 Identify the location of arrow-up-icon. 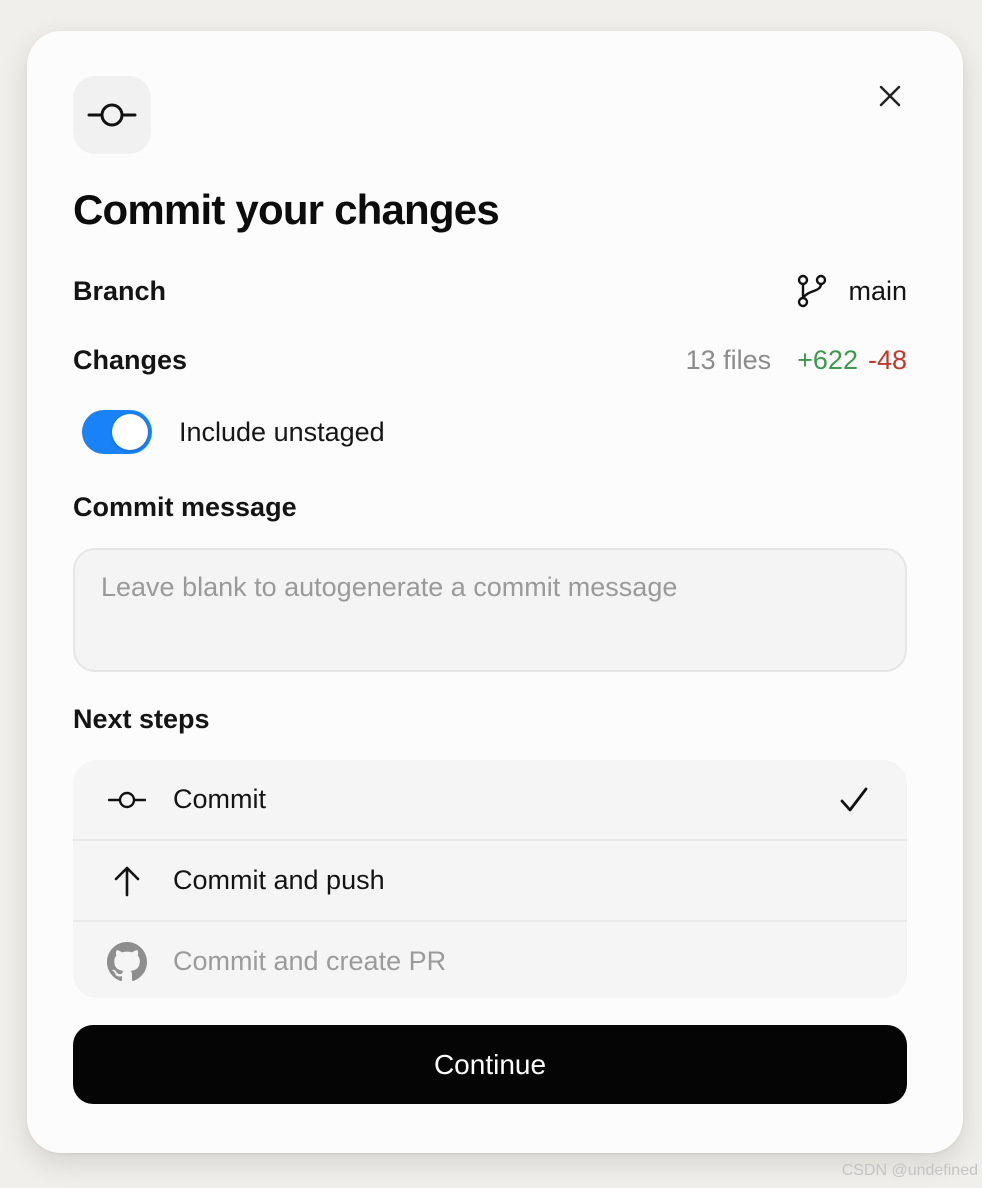
(127, 881).